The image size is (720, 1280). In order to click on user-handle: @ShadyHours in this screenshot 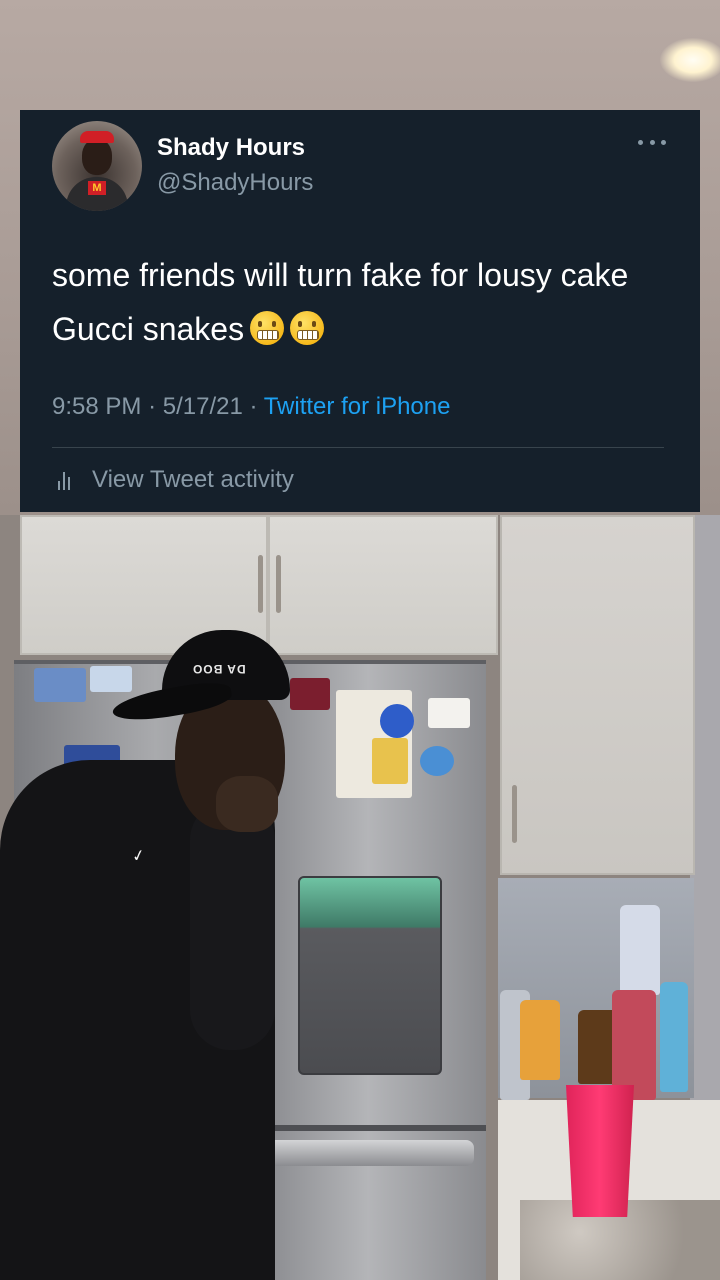, I will do `click(235, 183)`.